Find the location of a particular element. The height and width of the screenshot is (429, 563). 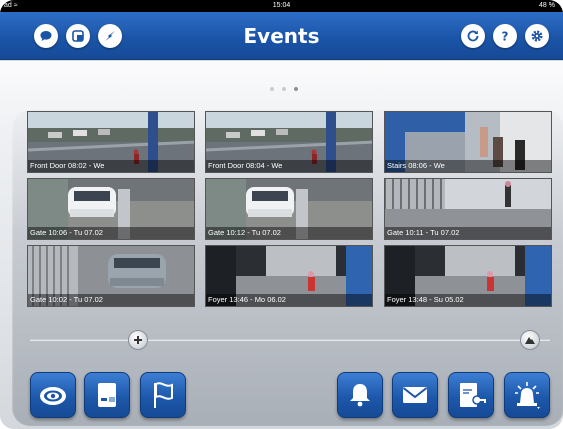

status-bar: ad ≈ 15:04 48 % is located at coordinates (281, 6).